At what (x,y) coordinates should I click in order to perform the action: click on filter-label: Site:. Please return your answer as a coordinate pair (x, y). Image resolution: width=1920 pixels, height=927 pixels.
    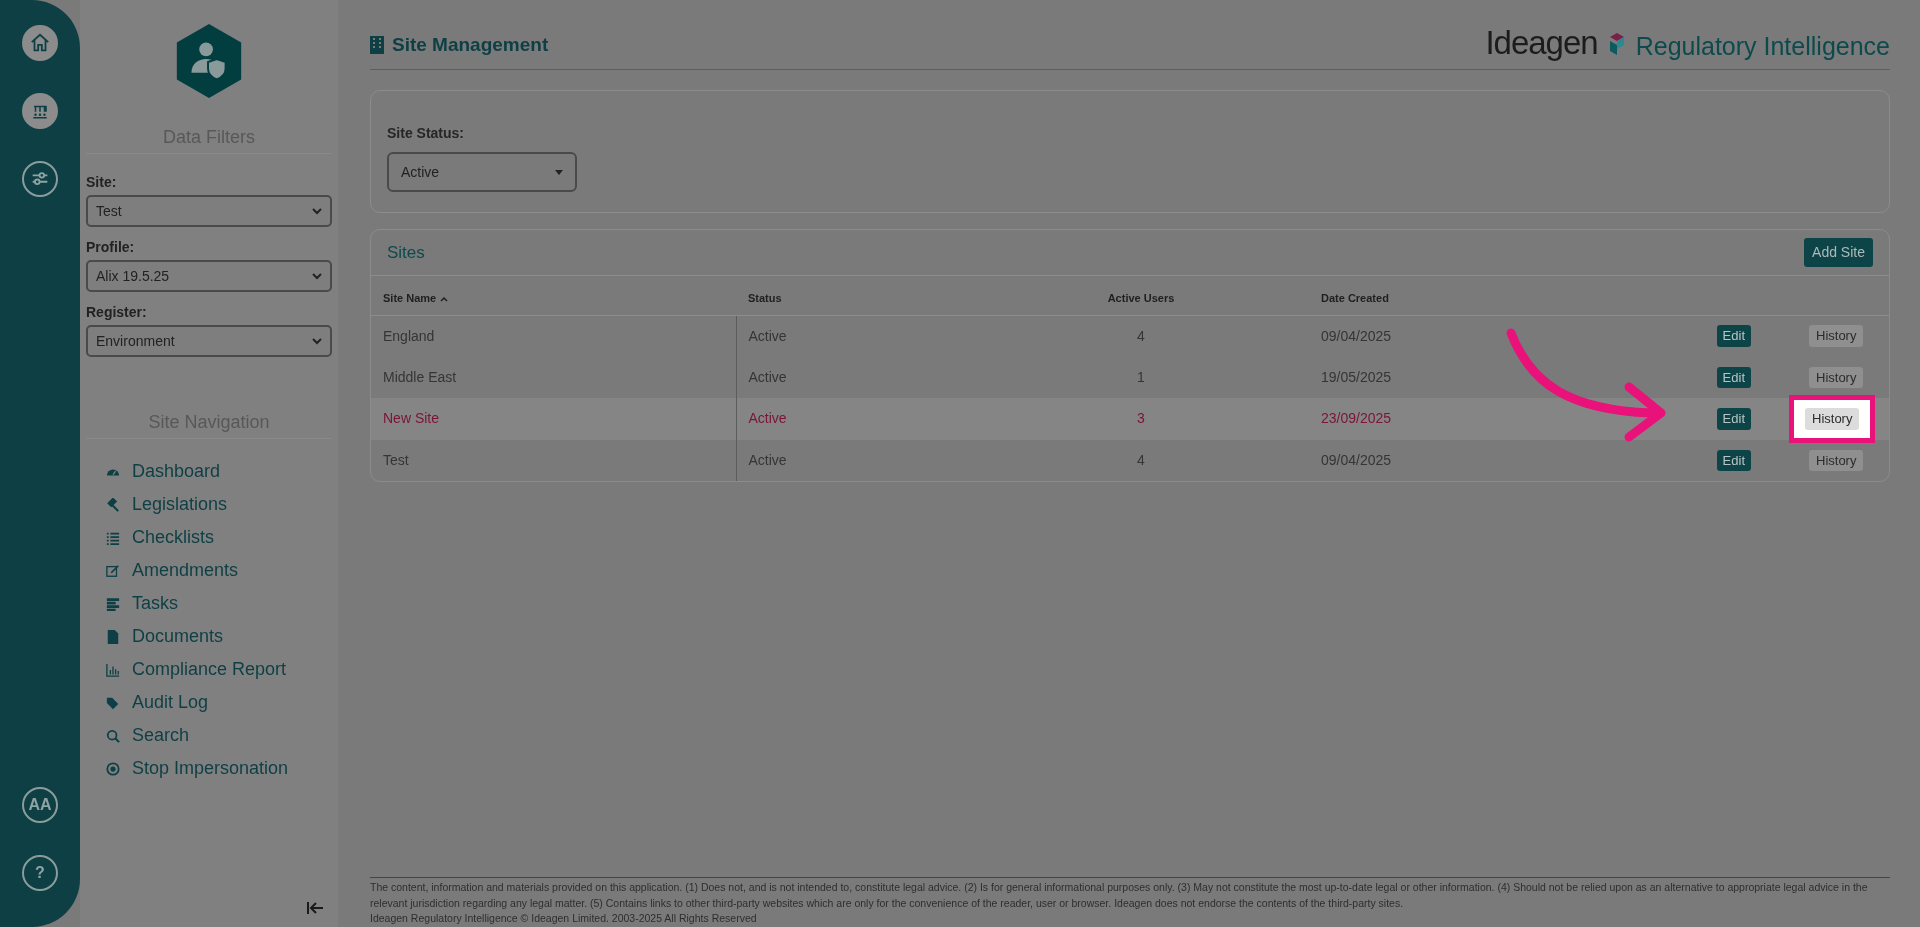
    Looking at the image, I should click on (102, 182).